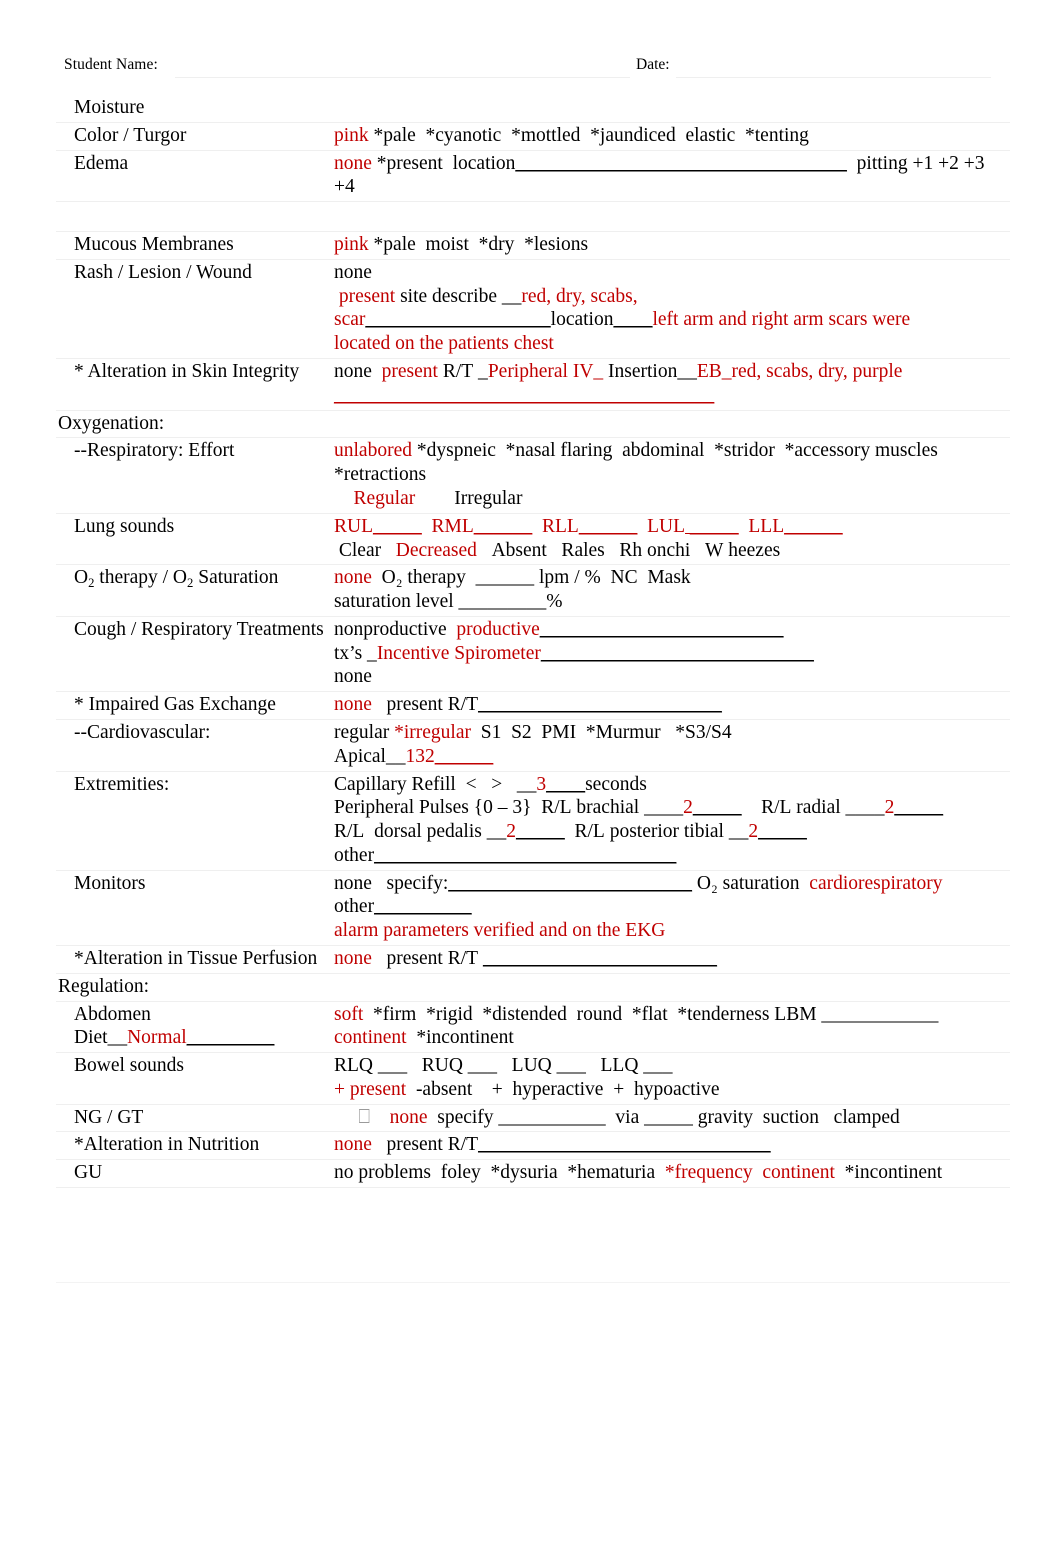 This screenshot has height=1561, width=1062. I want to click on fill-rule: _______________________________, so click(525, 855).